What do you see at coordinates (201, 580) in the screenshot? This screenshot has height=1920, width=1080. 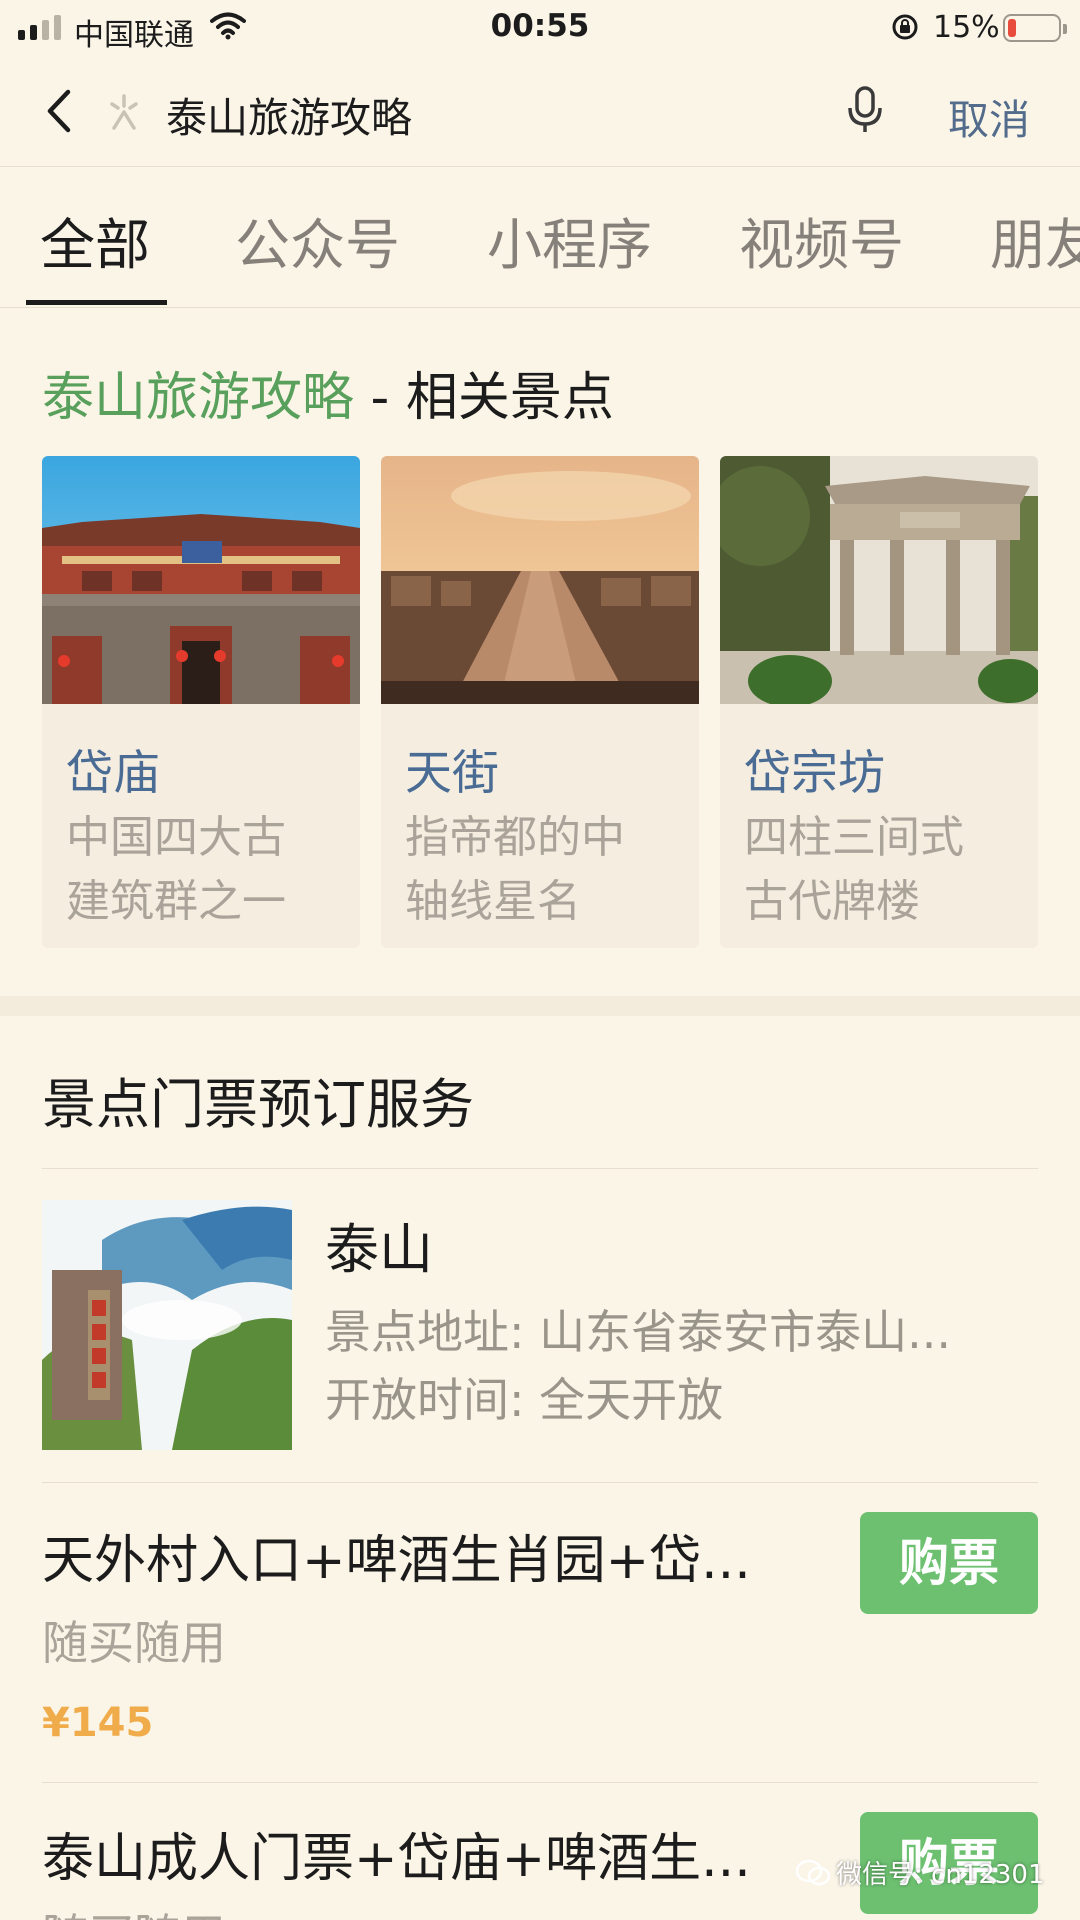 I see `daimiao-photo` at bounding box center [201, 580].